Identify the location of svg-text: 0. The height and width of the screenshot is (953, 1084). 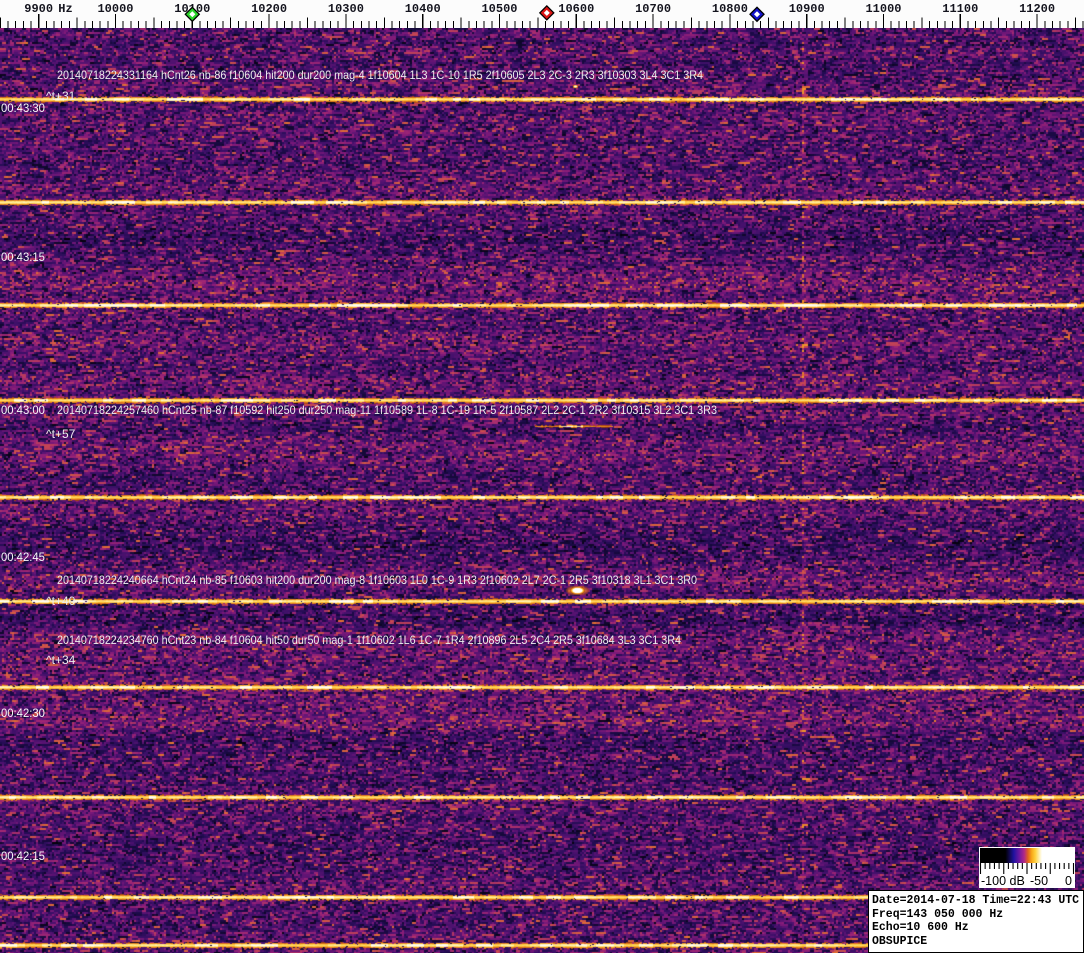
(1068, 881).